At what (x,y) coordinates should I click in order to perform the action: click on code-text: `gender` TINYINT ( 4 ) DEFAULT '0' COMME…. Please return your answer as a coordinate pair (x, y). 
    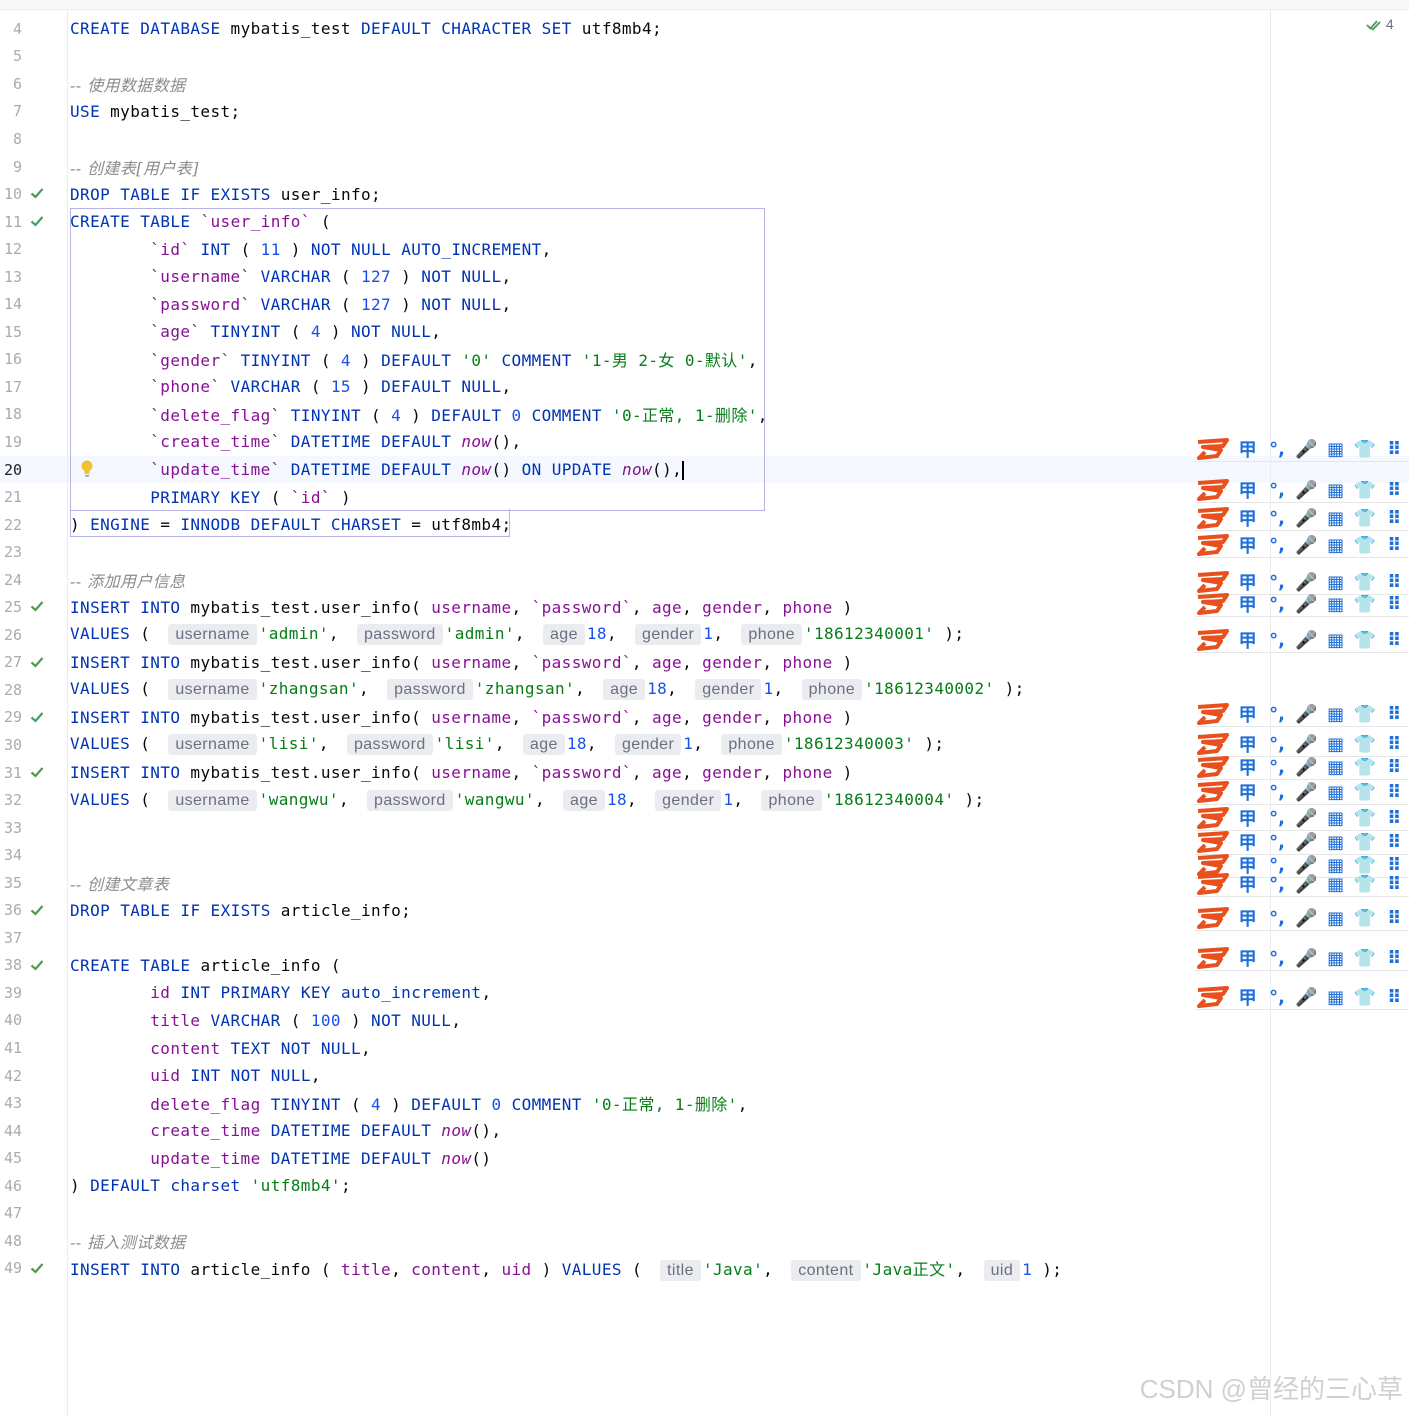
    Looking at the image, I should click on (414, 359).